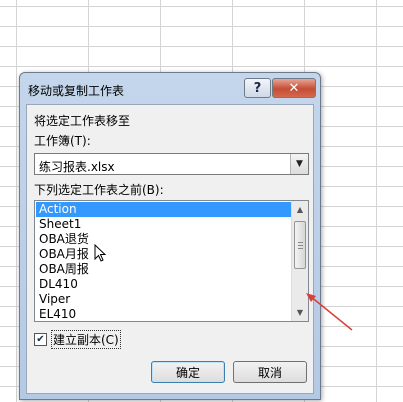  I want to click on workbook-dropdown-button: ▼, so click(299, 164).